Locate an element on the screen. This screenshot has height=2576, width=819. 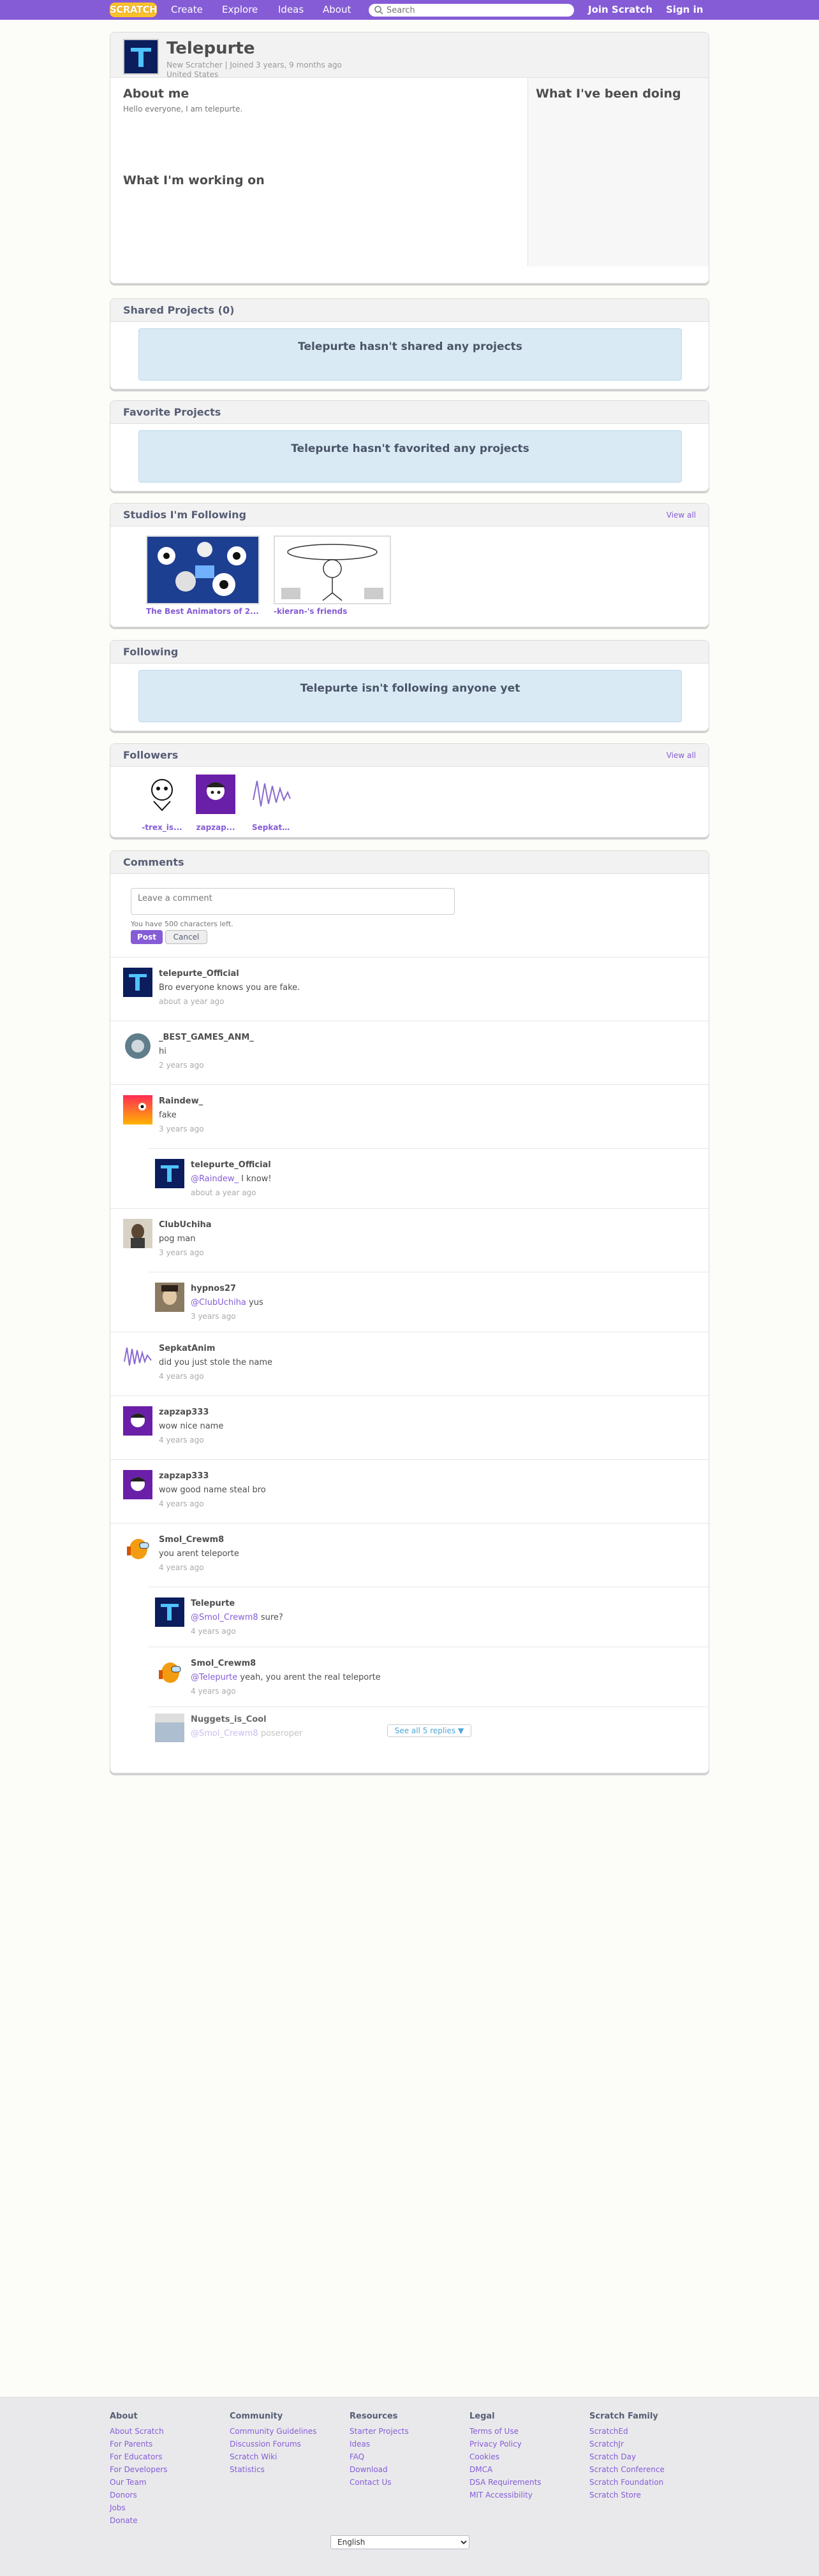
footer-link: Jobs is located at coordinates (167, 2507).